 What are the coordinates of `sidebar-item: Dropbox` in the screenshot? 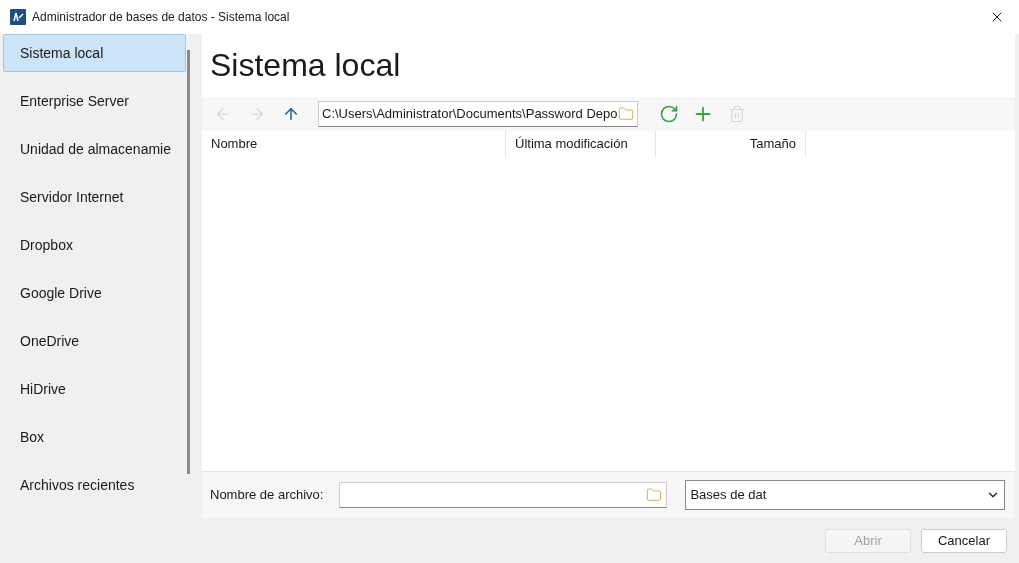 It's located at (94, 245).